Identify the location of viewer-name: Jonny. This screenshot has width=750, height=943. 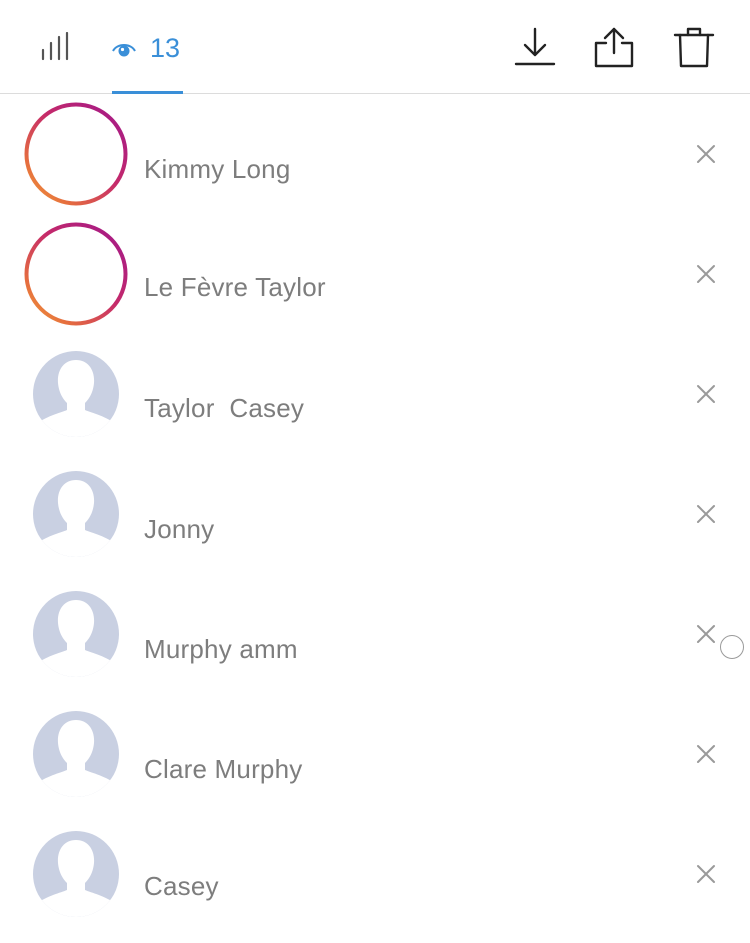
(179, 529).